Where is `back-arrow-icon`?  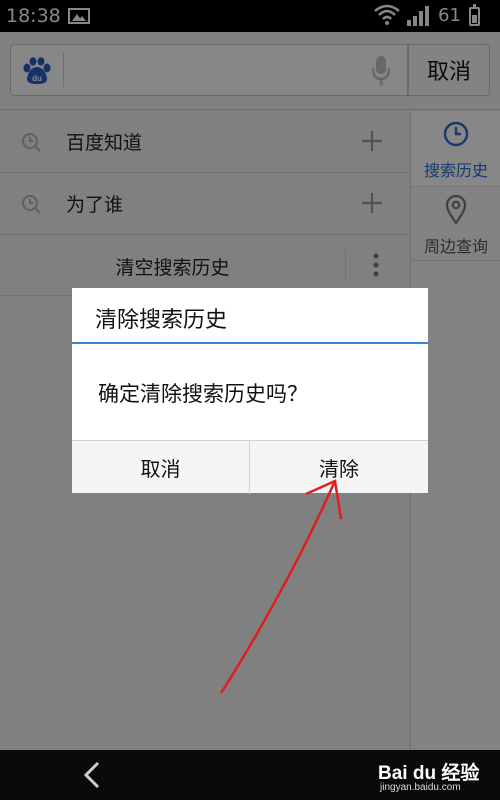 back-arrow-icon is located at coordinates (92, 775).